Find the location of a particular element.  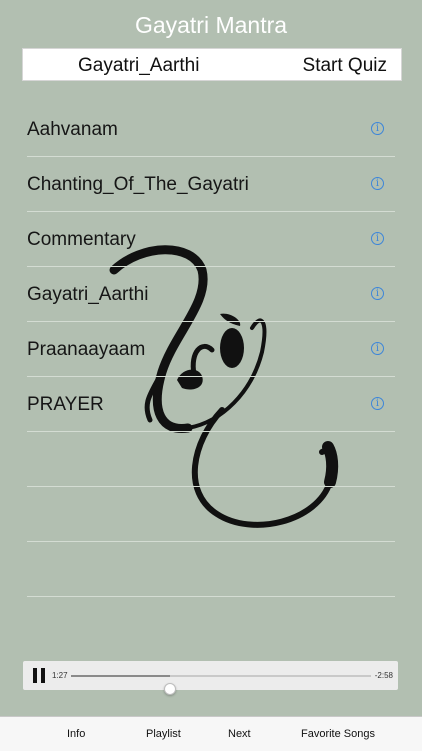

row-divider is located at coordinates (211, 596).